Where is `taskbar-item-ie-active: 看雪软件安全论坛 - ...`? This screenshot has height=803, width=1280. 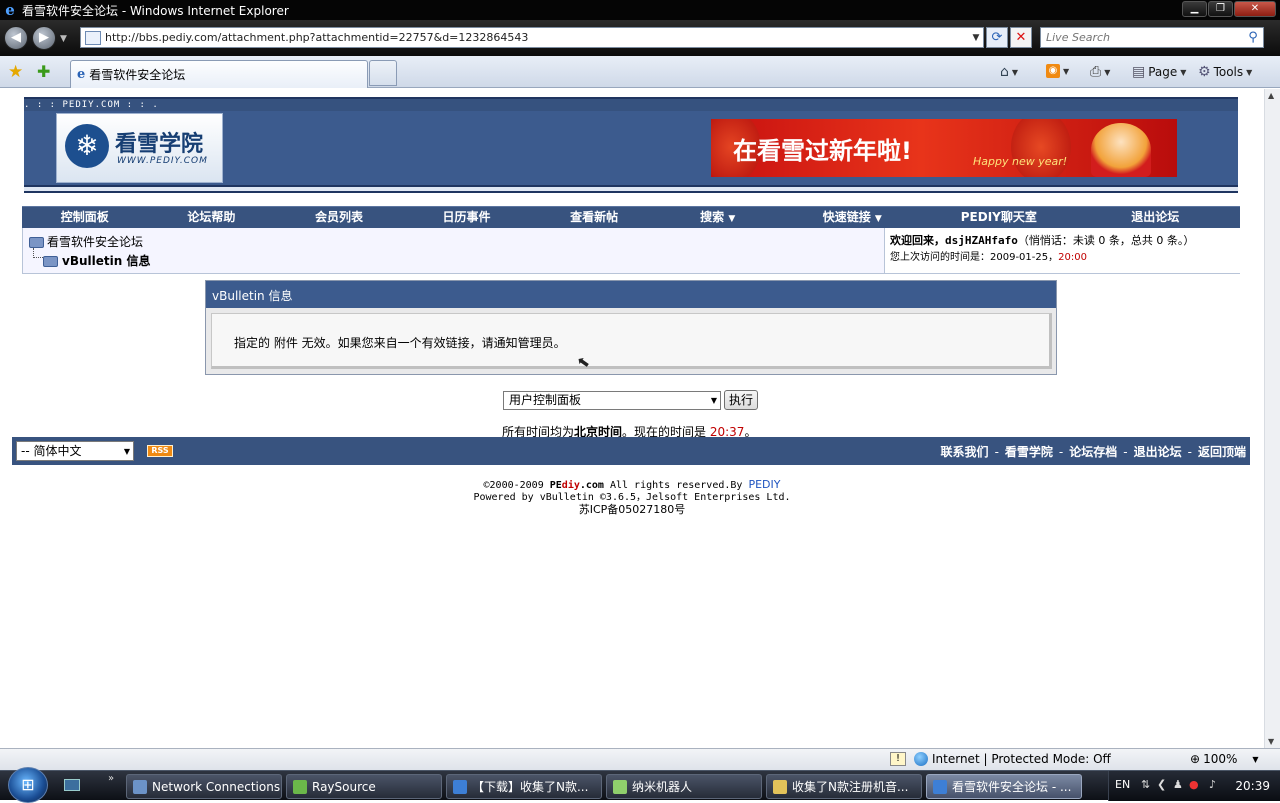 taskbar-item-ie-active: 看雪软件安全论坛 - ... is located at coordinates (1004, 786).